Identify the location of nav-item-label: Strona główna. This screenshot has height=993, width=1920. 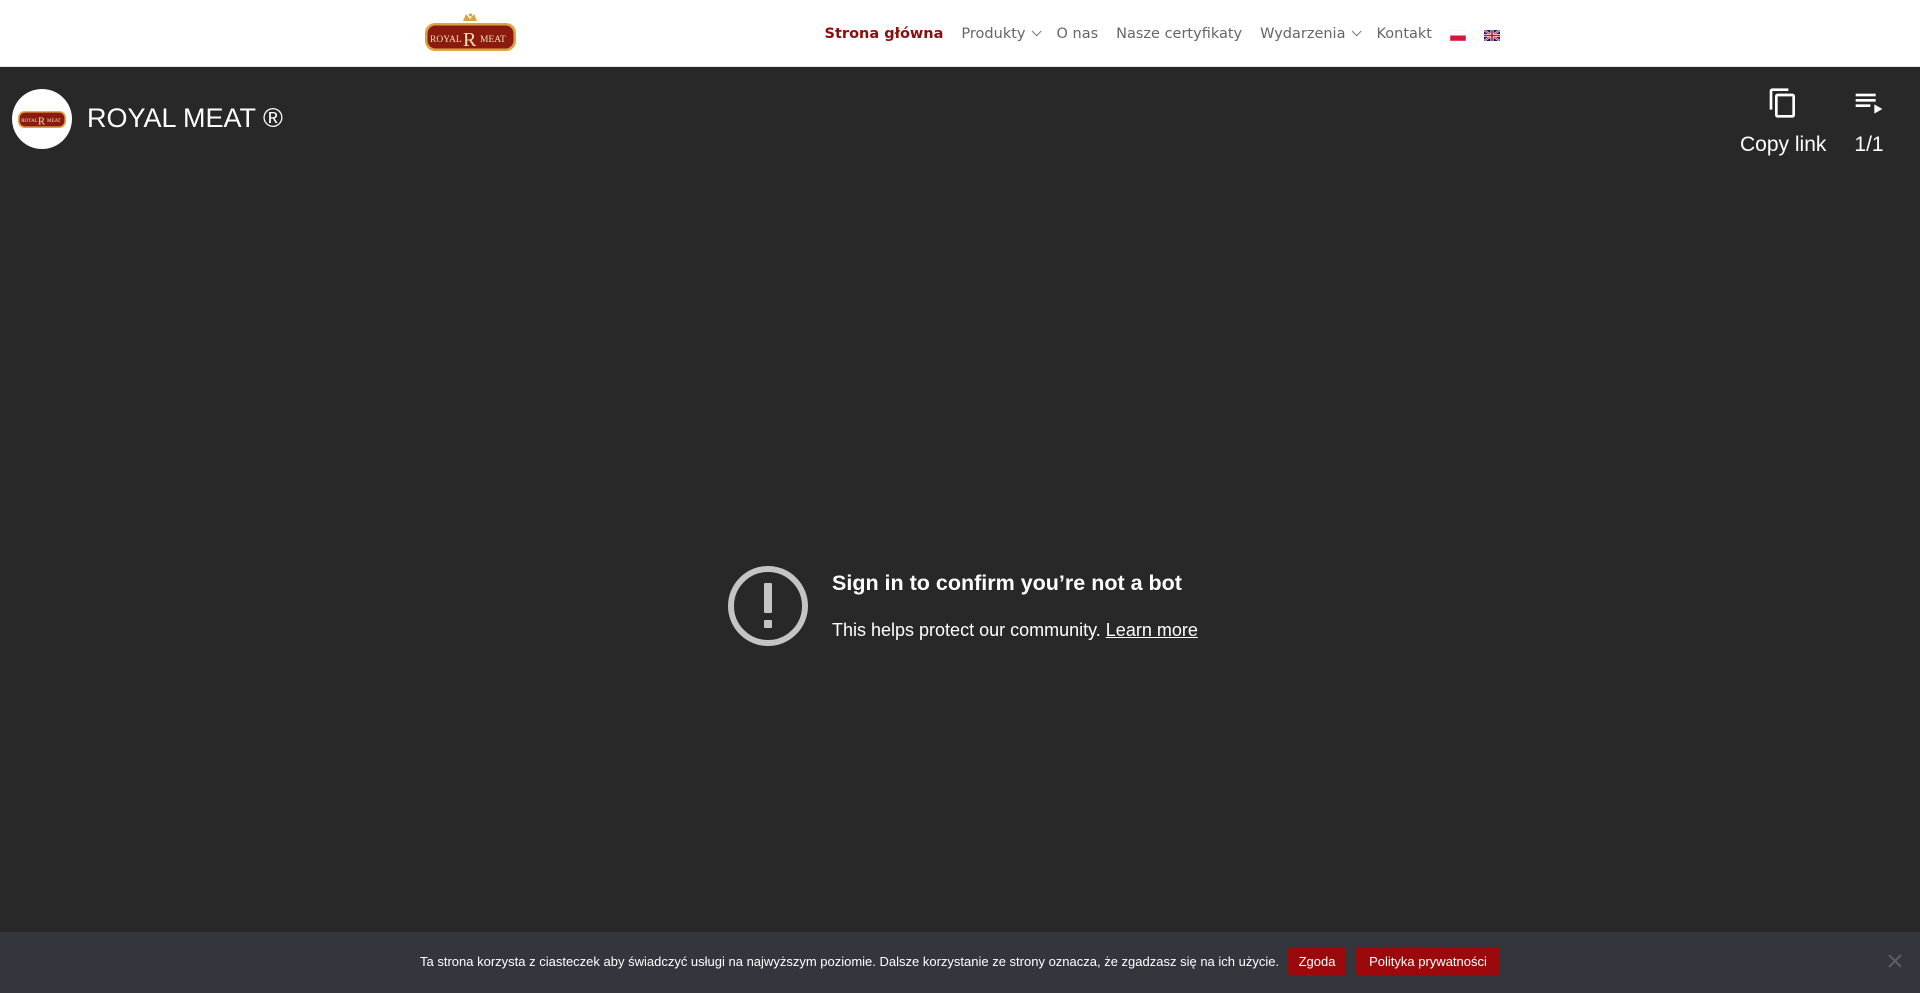
(884, 33).